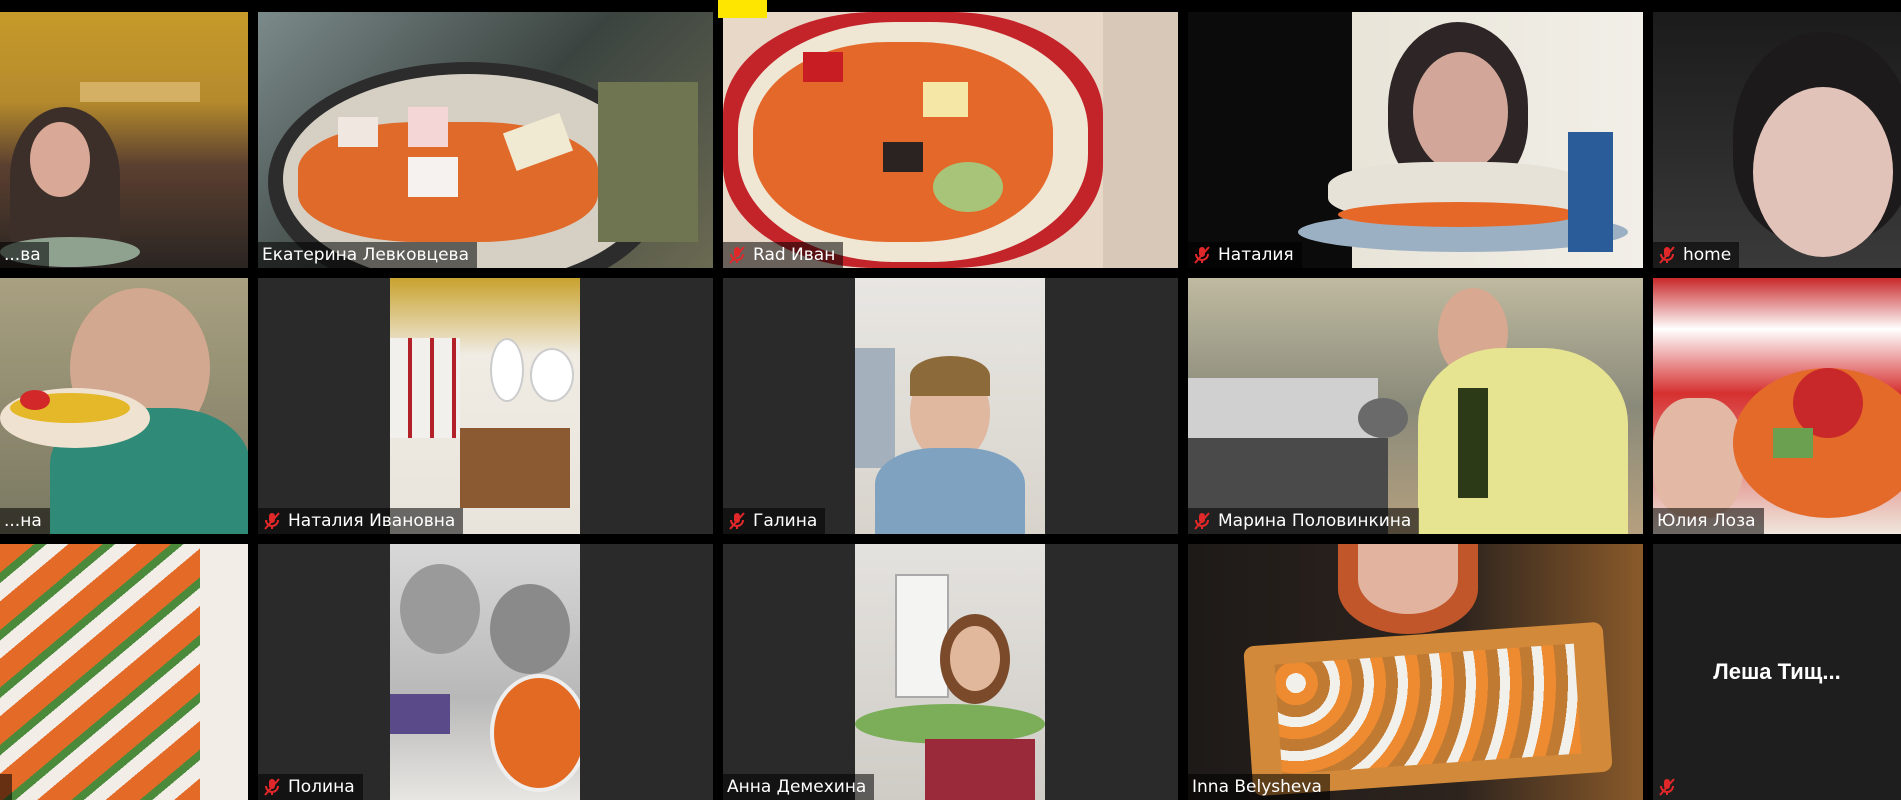 The image size is (1901, 800). I want to click on participant-tile: Наталия, so click(1415, 140).